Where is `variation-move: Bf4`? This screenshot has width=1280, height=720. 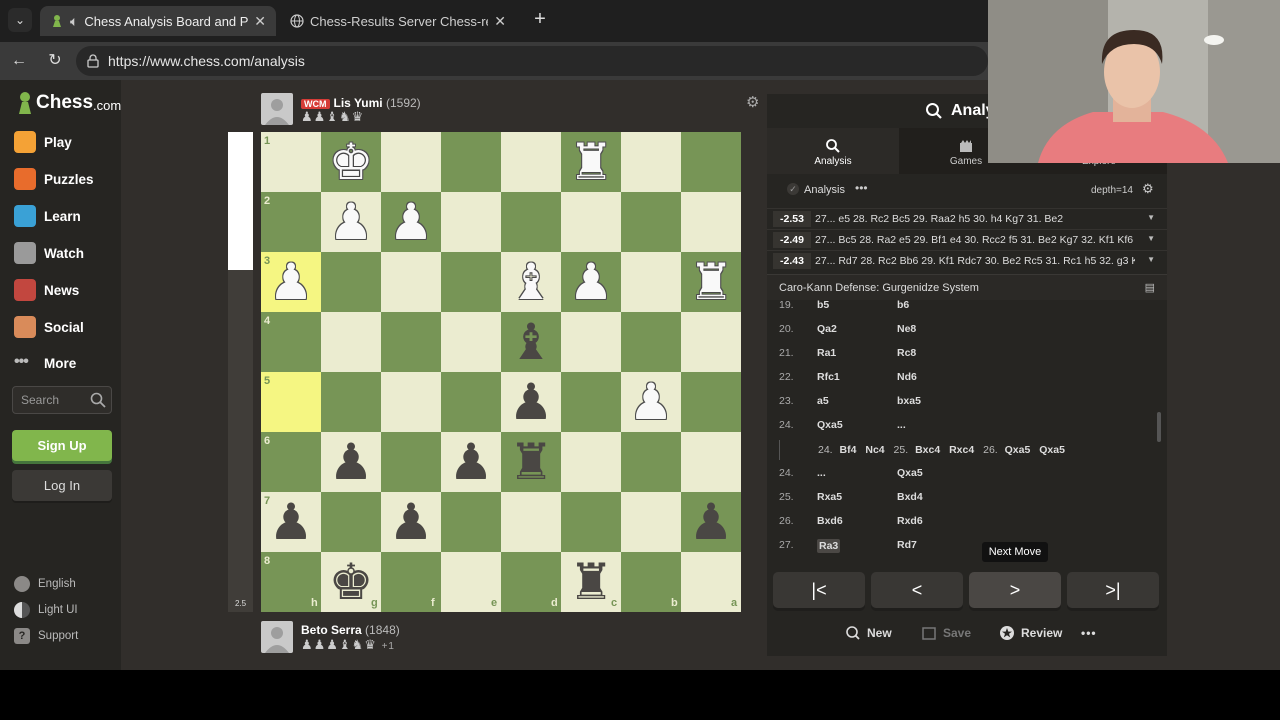
variation-move: Bf4 is located at coordinates (850, 450).